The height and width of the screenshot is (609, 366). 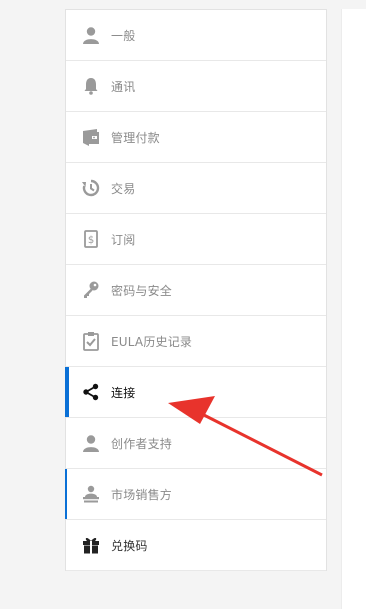 I want to click on sidebar-item-label: 交易, so click(x=123, y=188).